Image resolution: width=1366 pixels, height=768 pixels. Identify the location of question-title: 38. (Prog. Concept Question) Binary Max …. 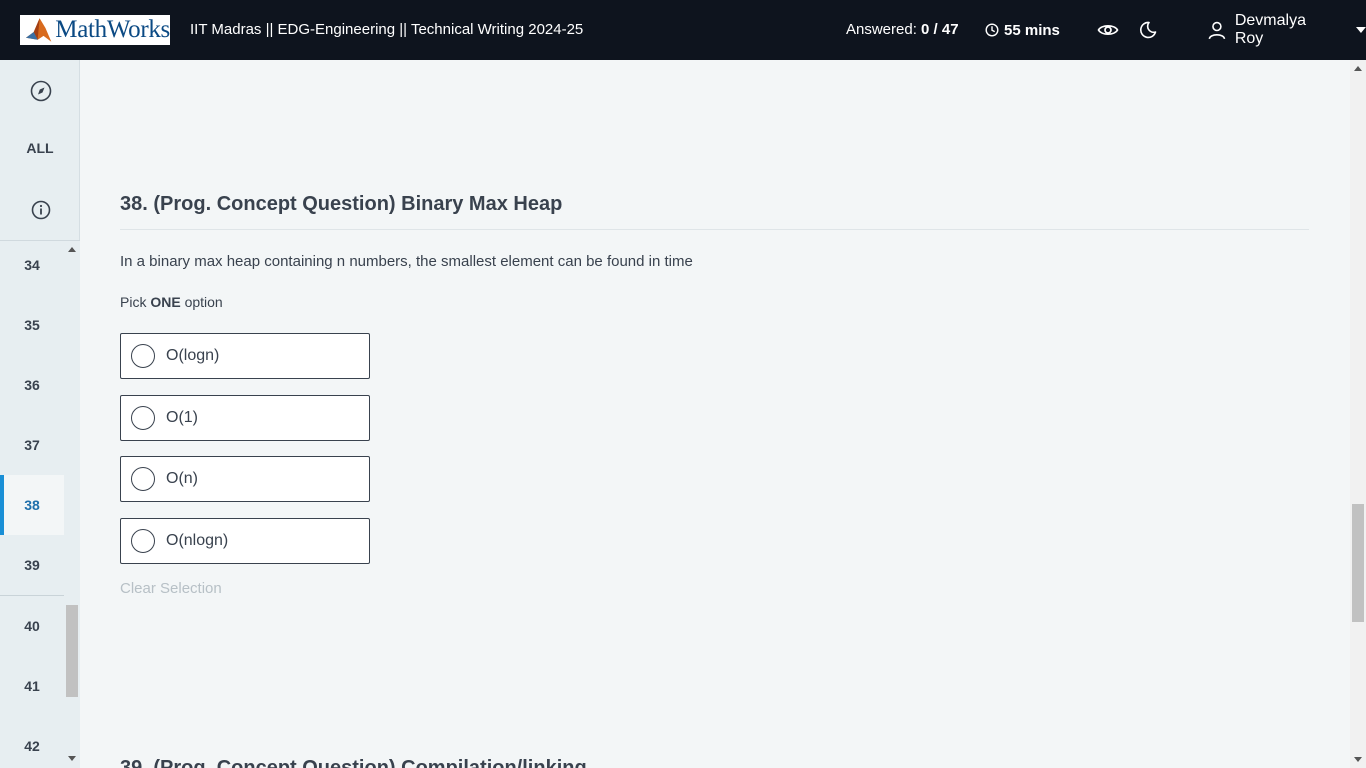
(341, 204).